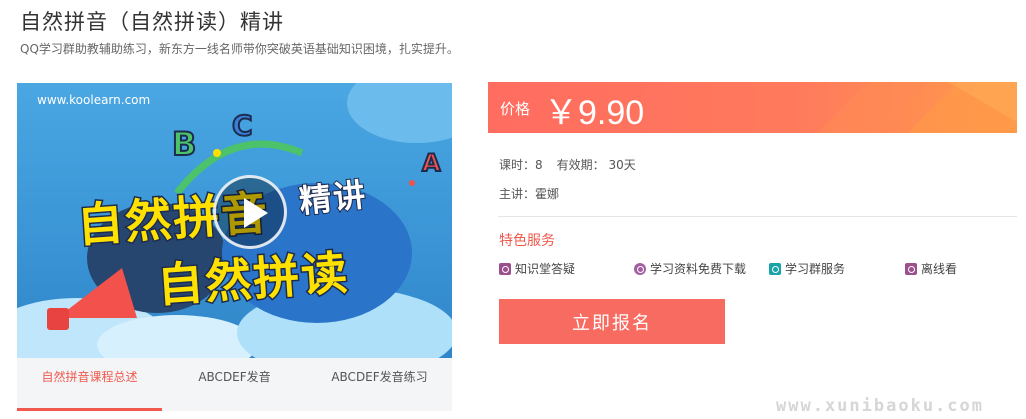 The width and height of the screenshot is (1026, 419). What do you see at coordinates (911, 268) in the screenshot?
I see `offline-icon` at bounding box center [911, 268].